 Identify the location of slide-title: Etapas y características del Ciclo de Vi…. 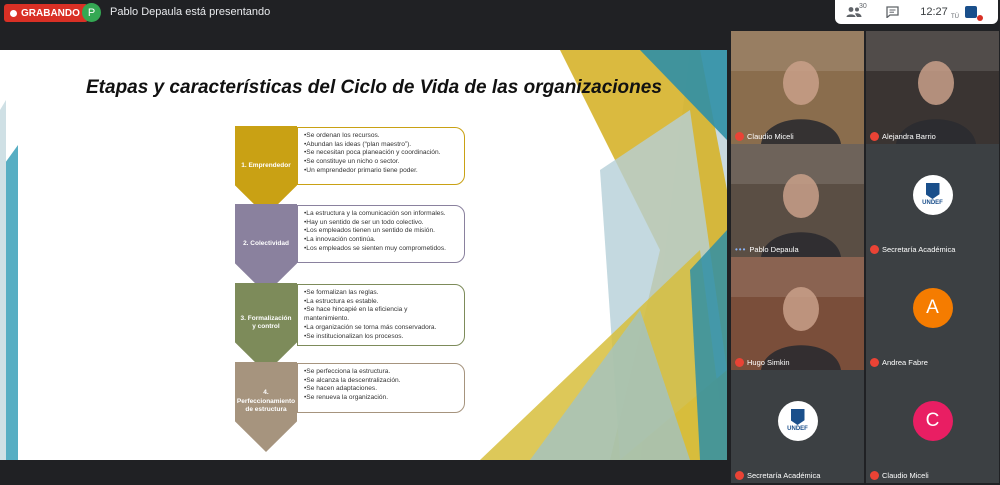
(374, 87).